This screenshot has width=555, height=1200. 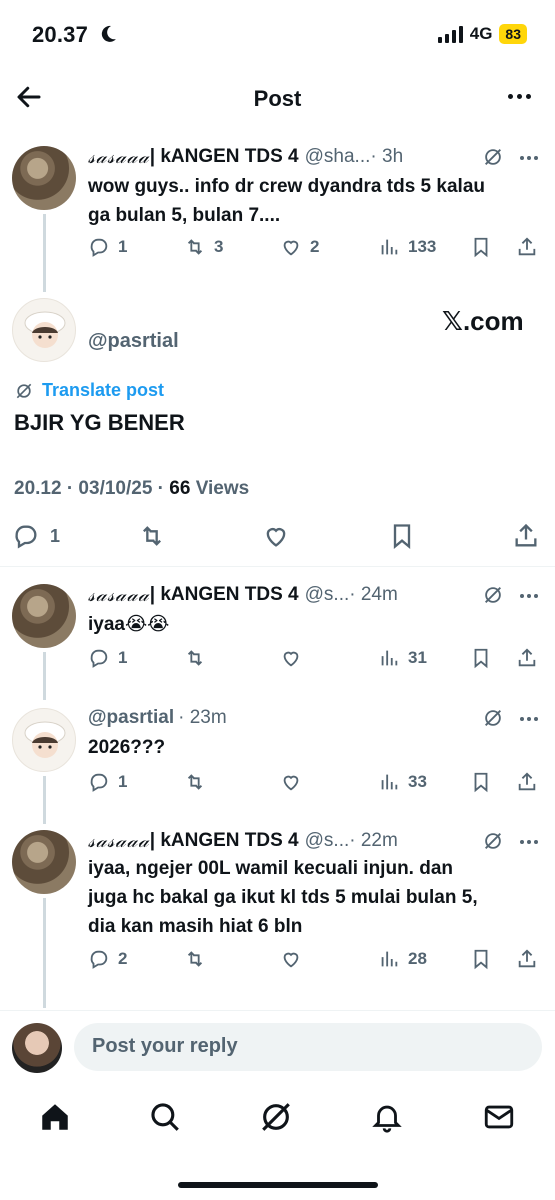 What do you see at coordinates (89, 390) in the screenshot?
I see `translate-post-link: Translate post` at bounding box center [89, 390].